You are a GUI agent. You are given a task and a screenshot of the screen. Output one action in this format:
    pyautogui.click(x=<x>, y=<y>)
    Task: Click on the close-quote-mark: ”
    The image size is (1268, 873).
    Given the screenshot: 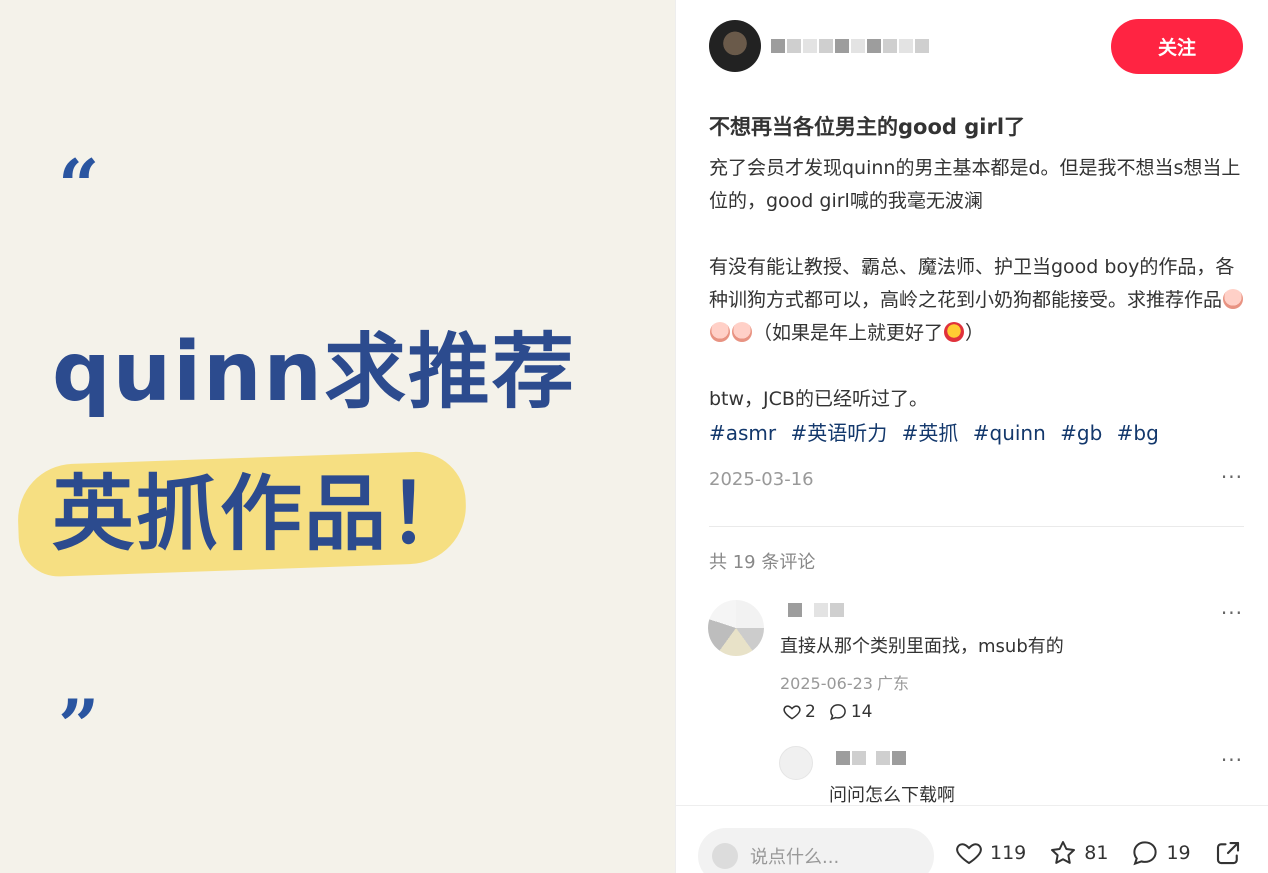 What is the action you would take?
    pyautogui.click(x=79, y=725)
    